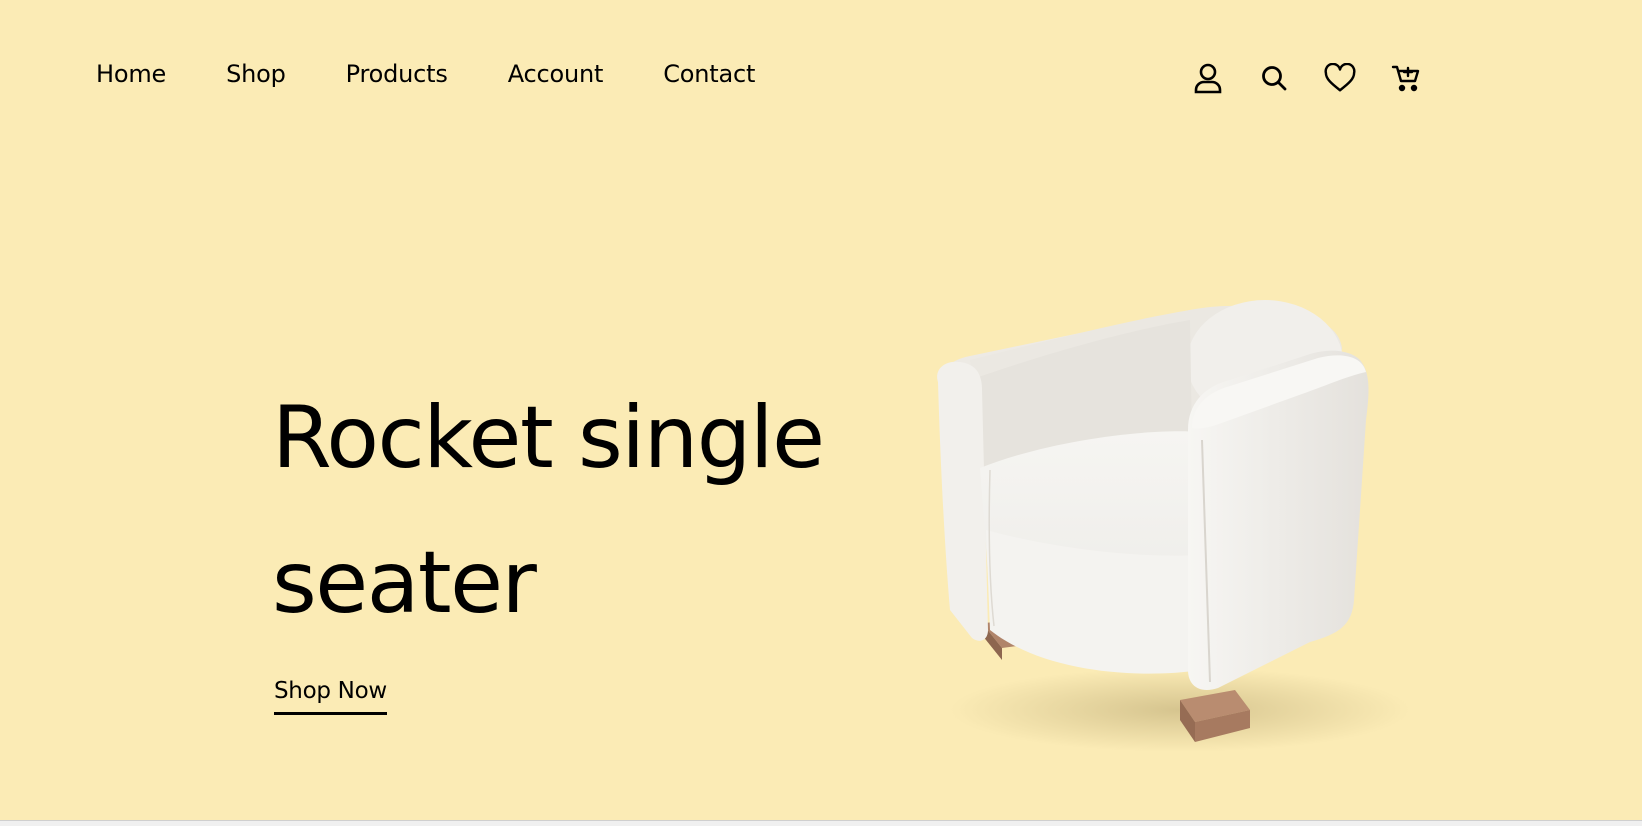 This screenshot has width=1642, height=826. I want to click on nav-shop: Shop, so click(256, 74).